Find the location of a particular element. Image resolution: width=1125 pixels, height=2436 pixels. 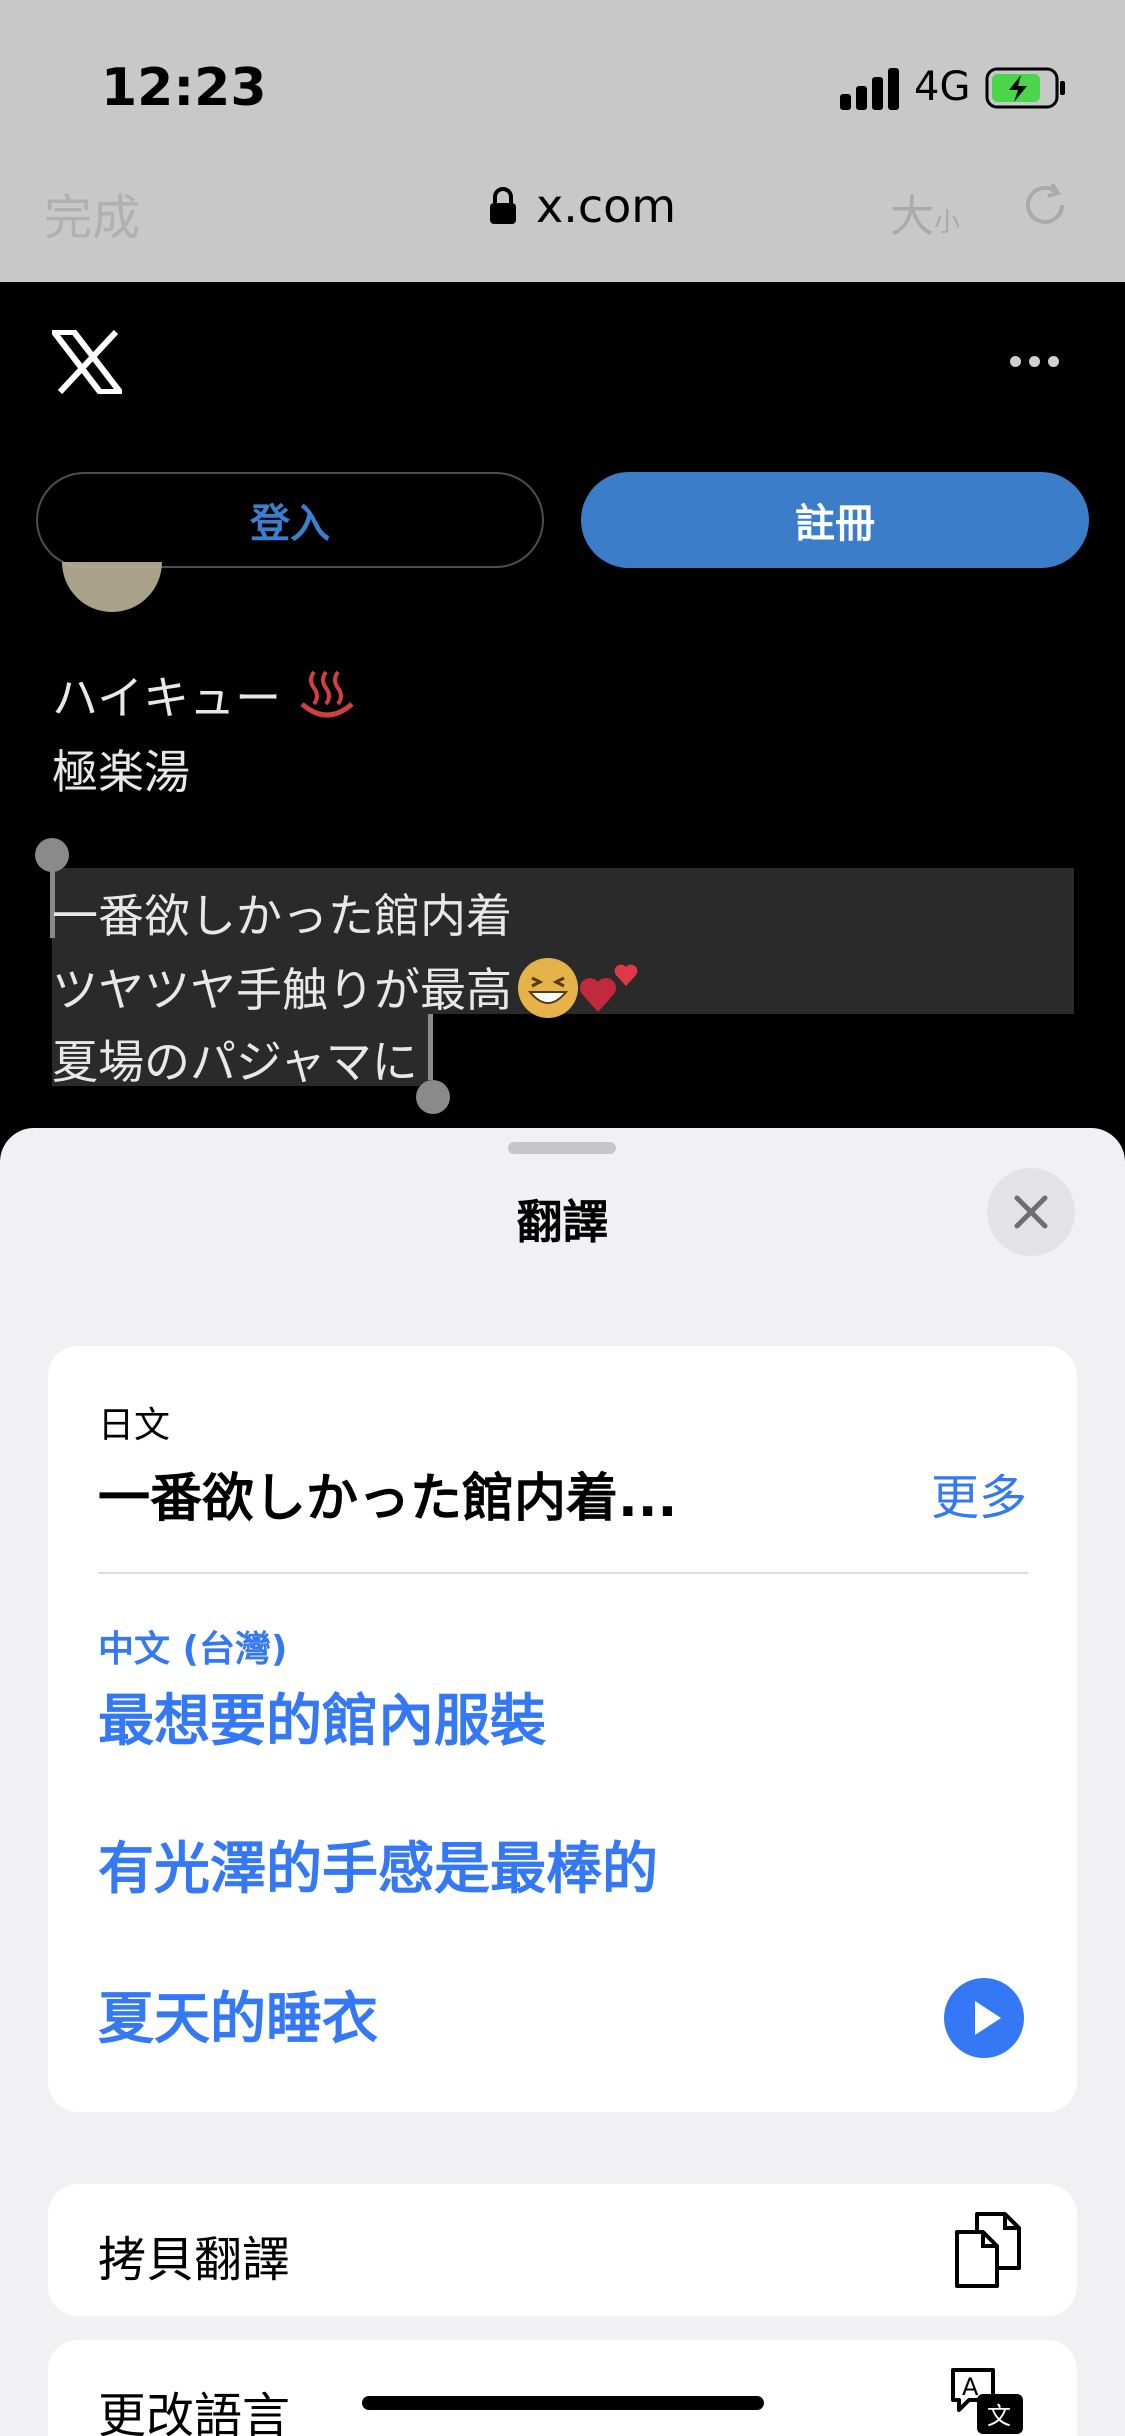

text-size-large: 大 is located at coordinates (912, 216).